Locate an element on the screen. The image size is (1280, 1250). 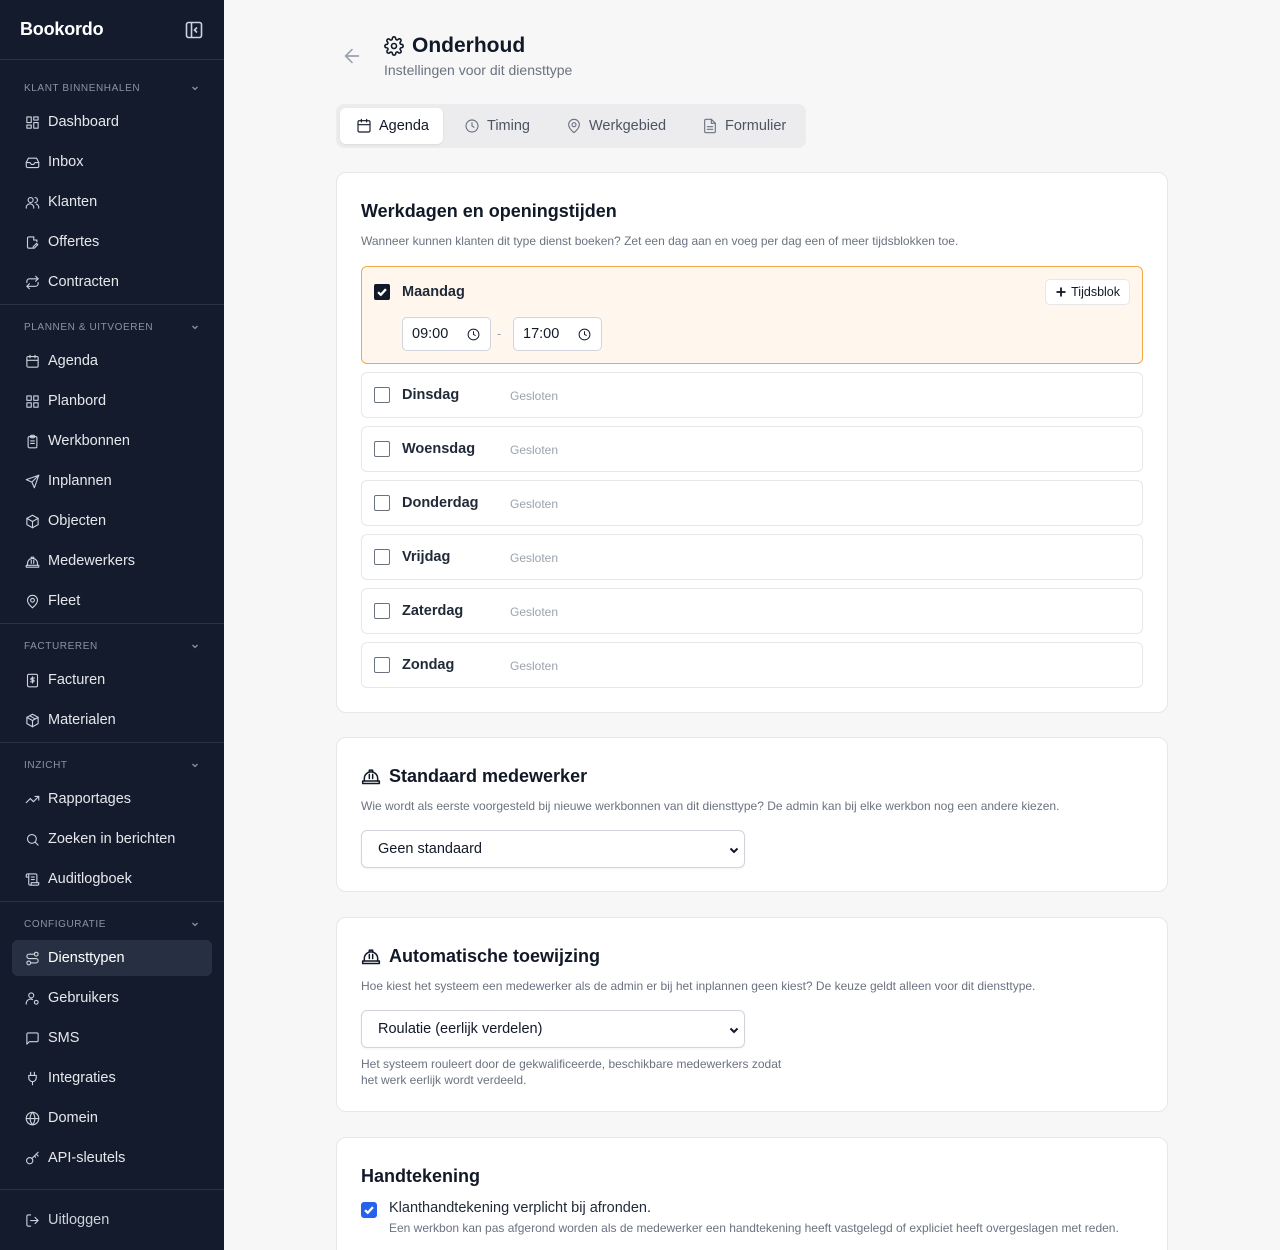
layout-grid-icon is located at coordinates (32, 401).